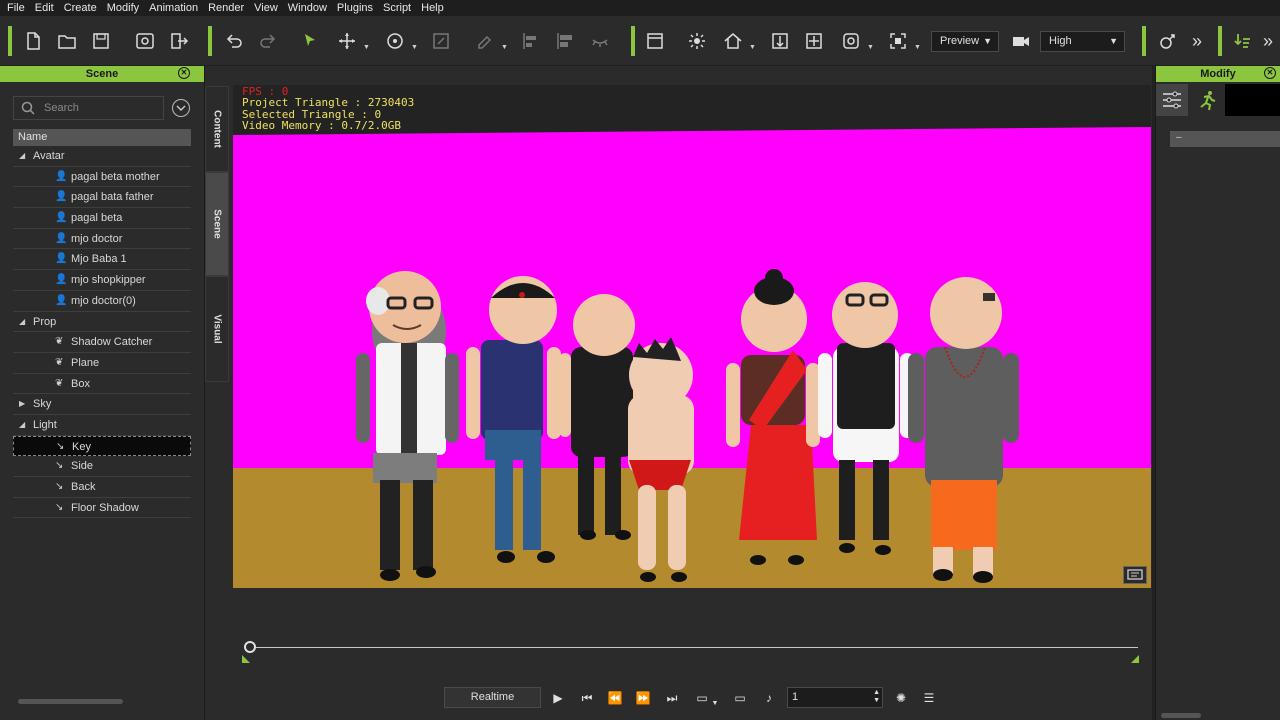 This screenshot has width=1280, height=720. I want to click on music-note-icon: ♪, so click(769, 698).